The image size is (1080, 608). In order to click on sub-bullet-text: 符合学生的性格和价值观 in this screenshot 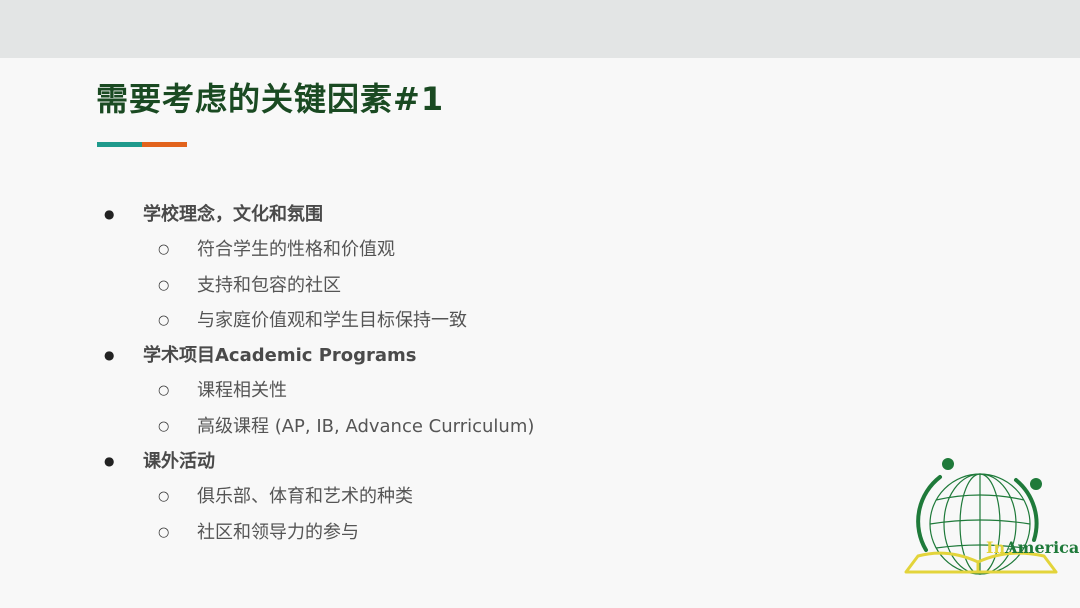, I will do `click(296, 250)`.